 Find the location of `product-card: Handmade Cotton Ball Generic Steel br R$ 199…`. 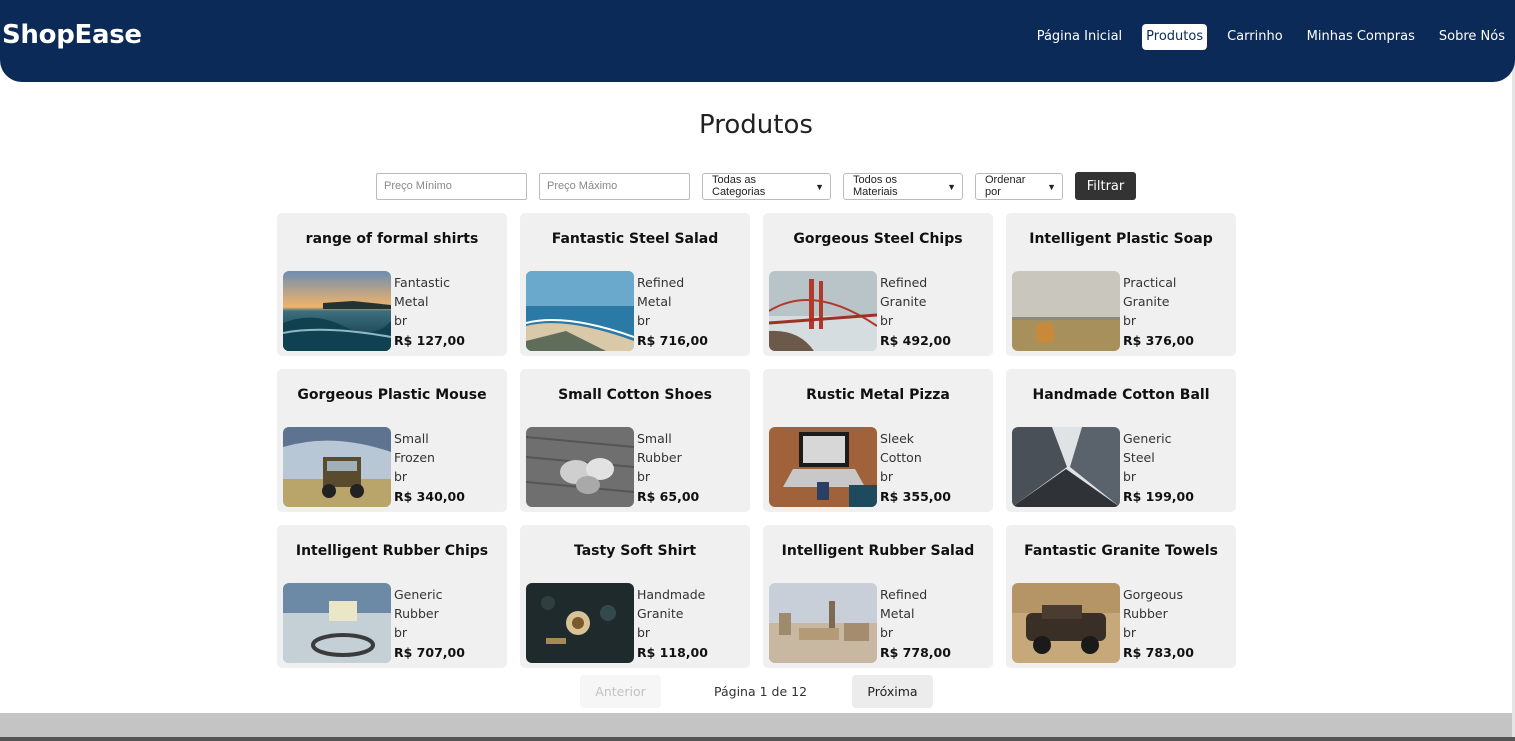

product-card: Handmade Cotton Ball Generic Steel br R$ 199… is located at coordinates (1121, 440).